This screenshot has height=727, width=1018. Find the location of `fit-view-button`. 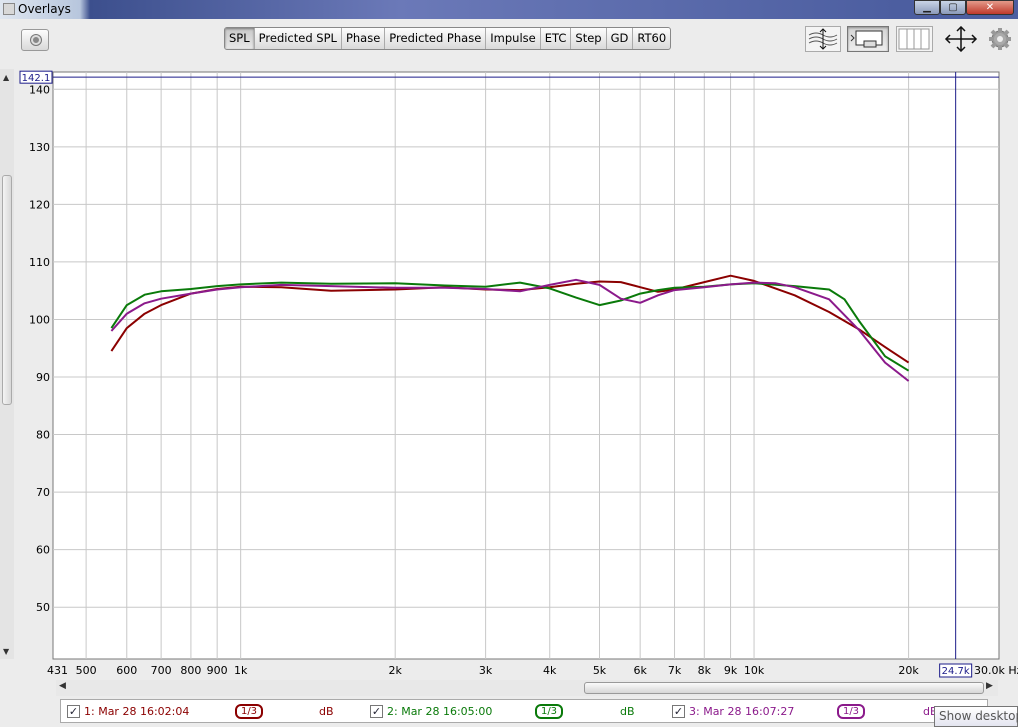

fit-view-button is located at coordinates (868, 39).